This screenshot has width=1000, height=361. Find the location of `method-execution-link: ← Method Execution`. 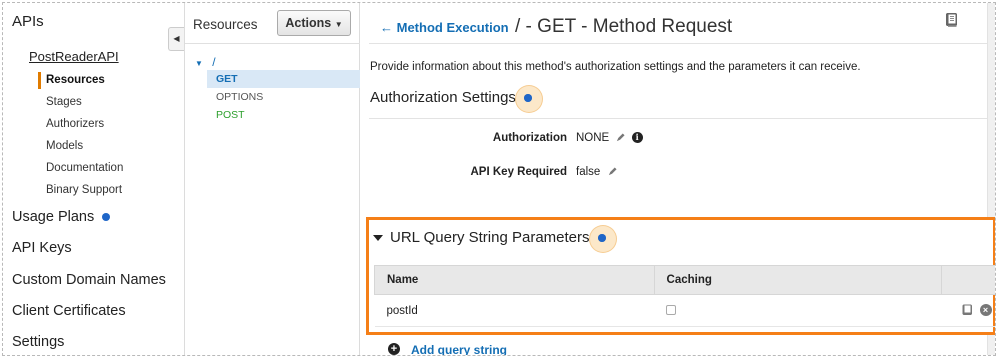

method-execution-link: ← Method Execution is located at coordinates (444, 27).